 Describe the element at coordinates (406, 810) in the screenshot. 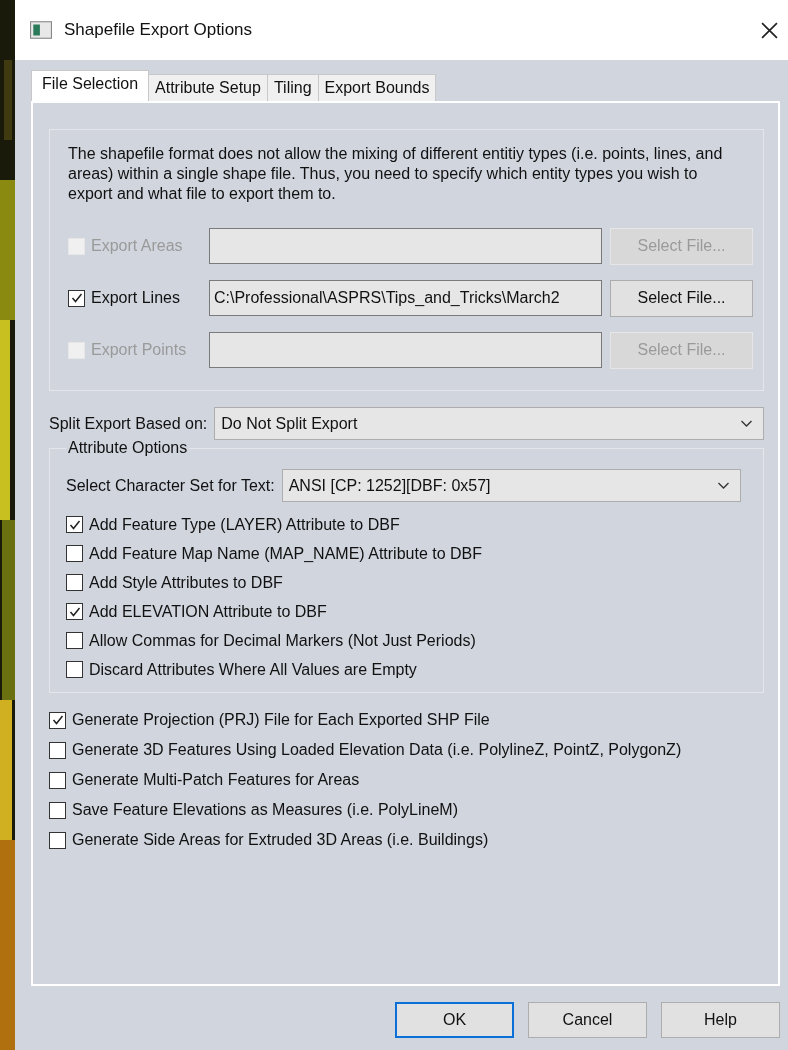

I see `checkbox: Save Feature Elevations as Measures (i.e. PolyLineM)` at that location.